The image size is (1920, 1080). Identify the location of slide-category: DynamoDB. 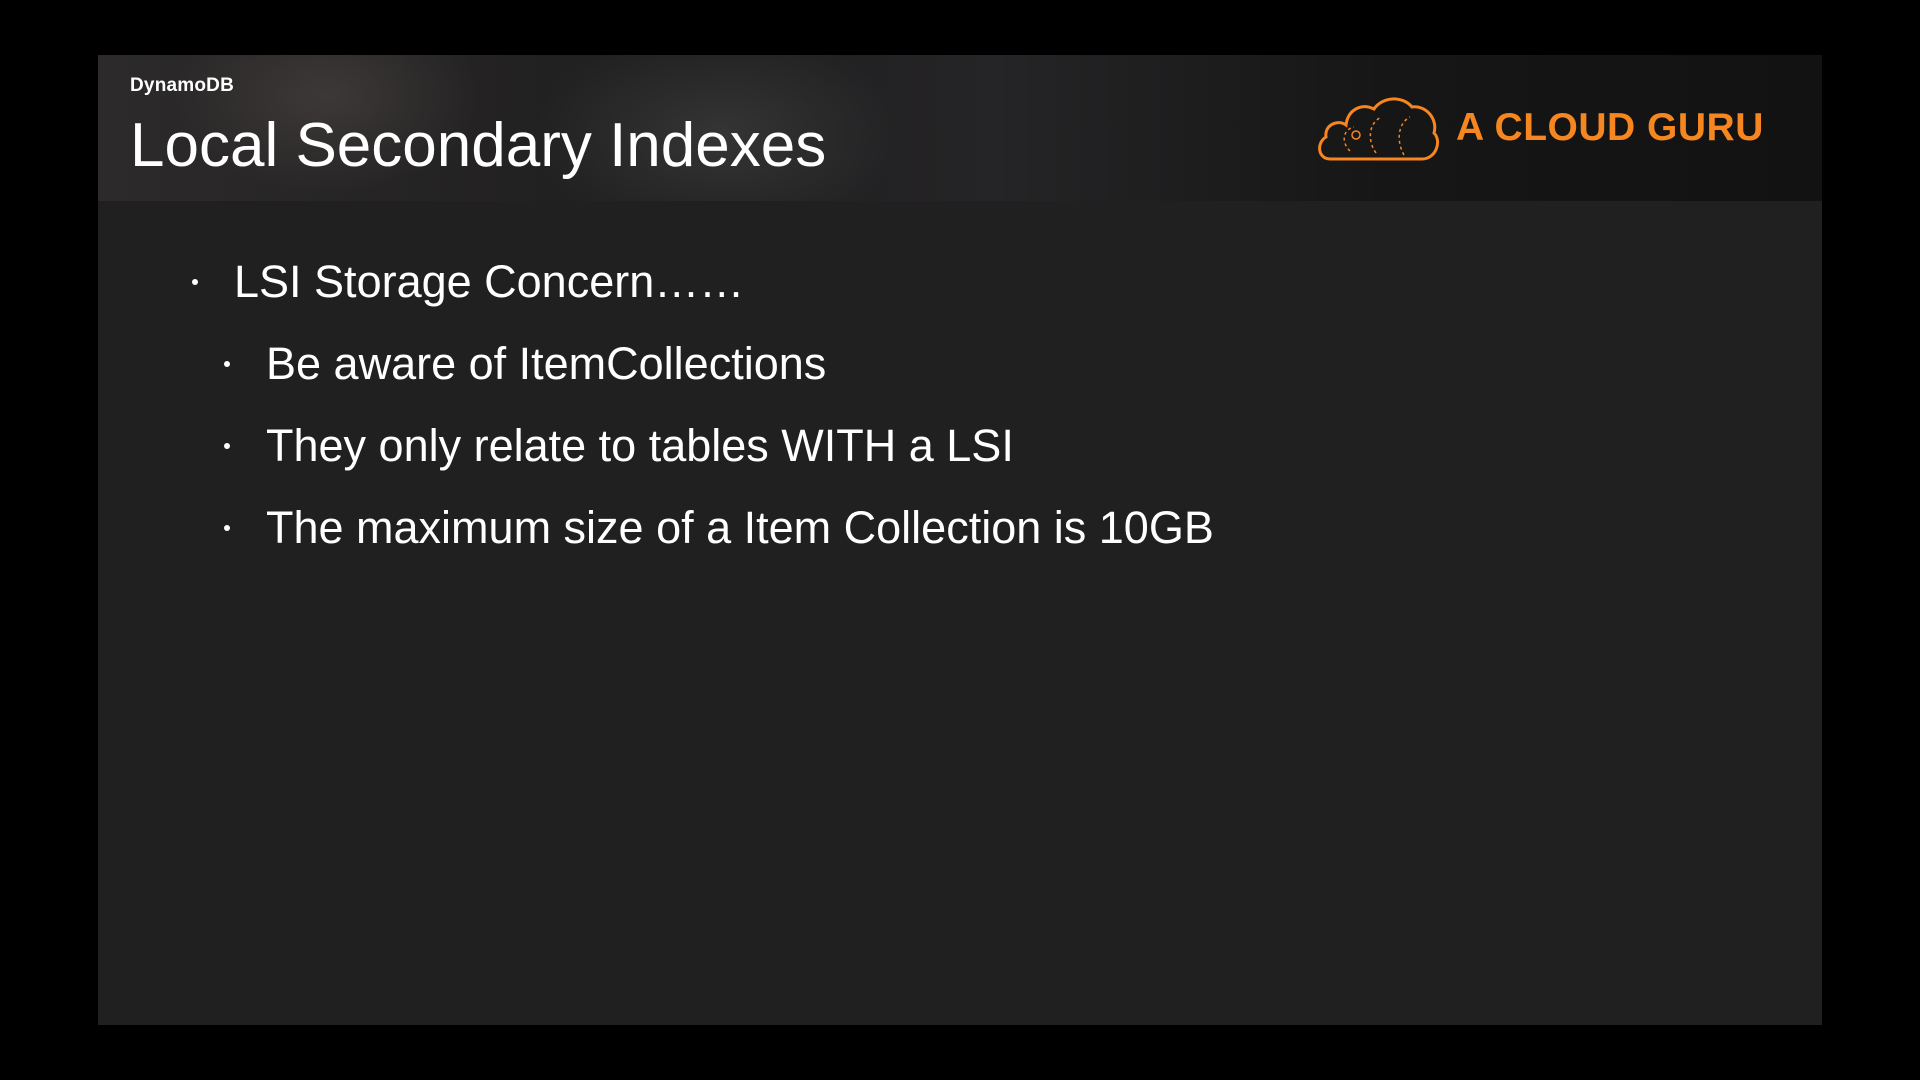
(182, 85).